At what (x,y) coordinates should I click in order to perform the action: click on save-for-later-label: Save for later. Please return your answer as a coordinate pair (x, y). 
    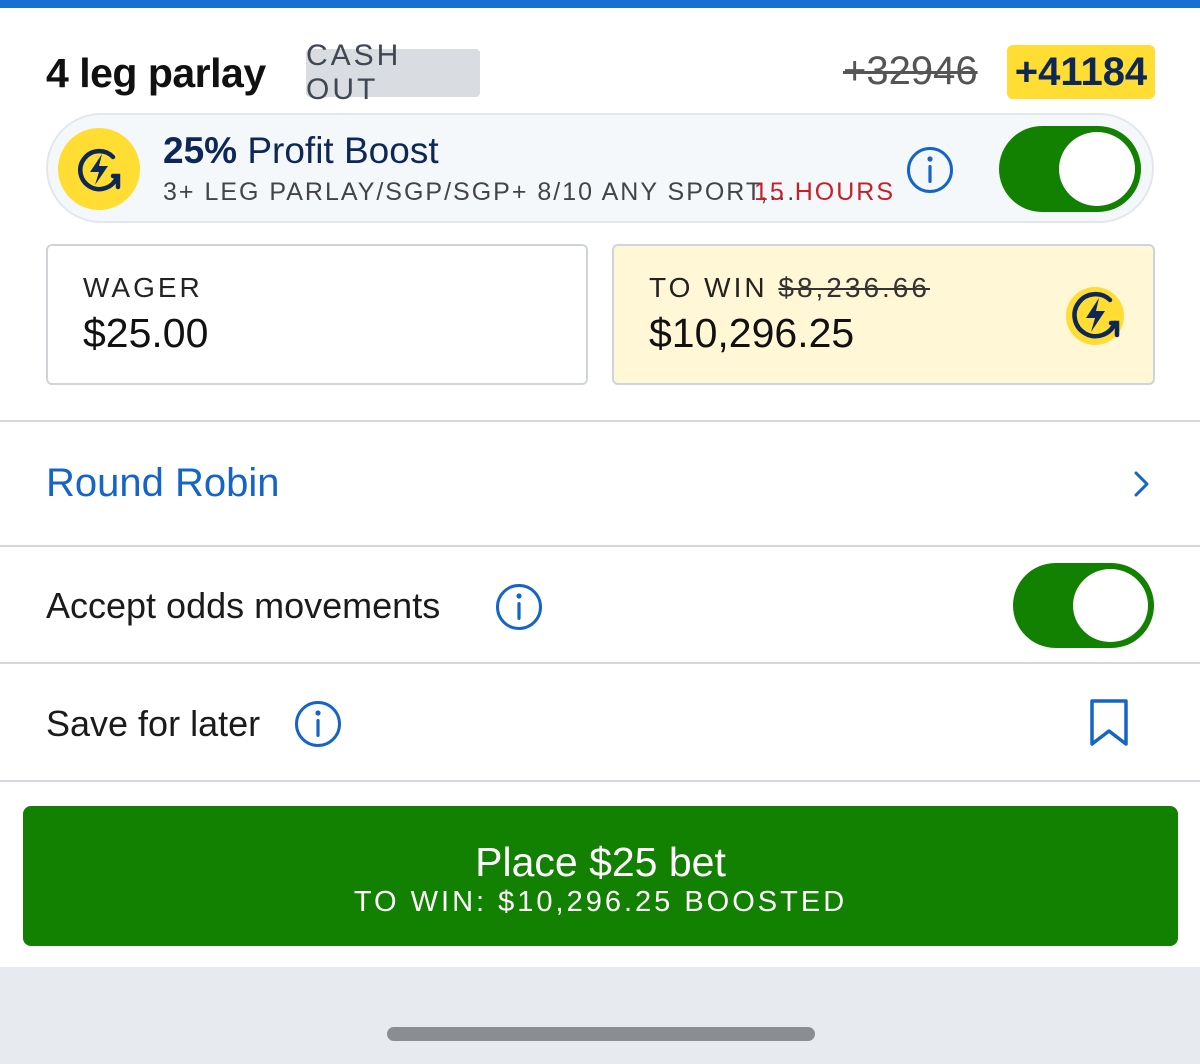
    Looking at the image, I should click on (153, 723).